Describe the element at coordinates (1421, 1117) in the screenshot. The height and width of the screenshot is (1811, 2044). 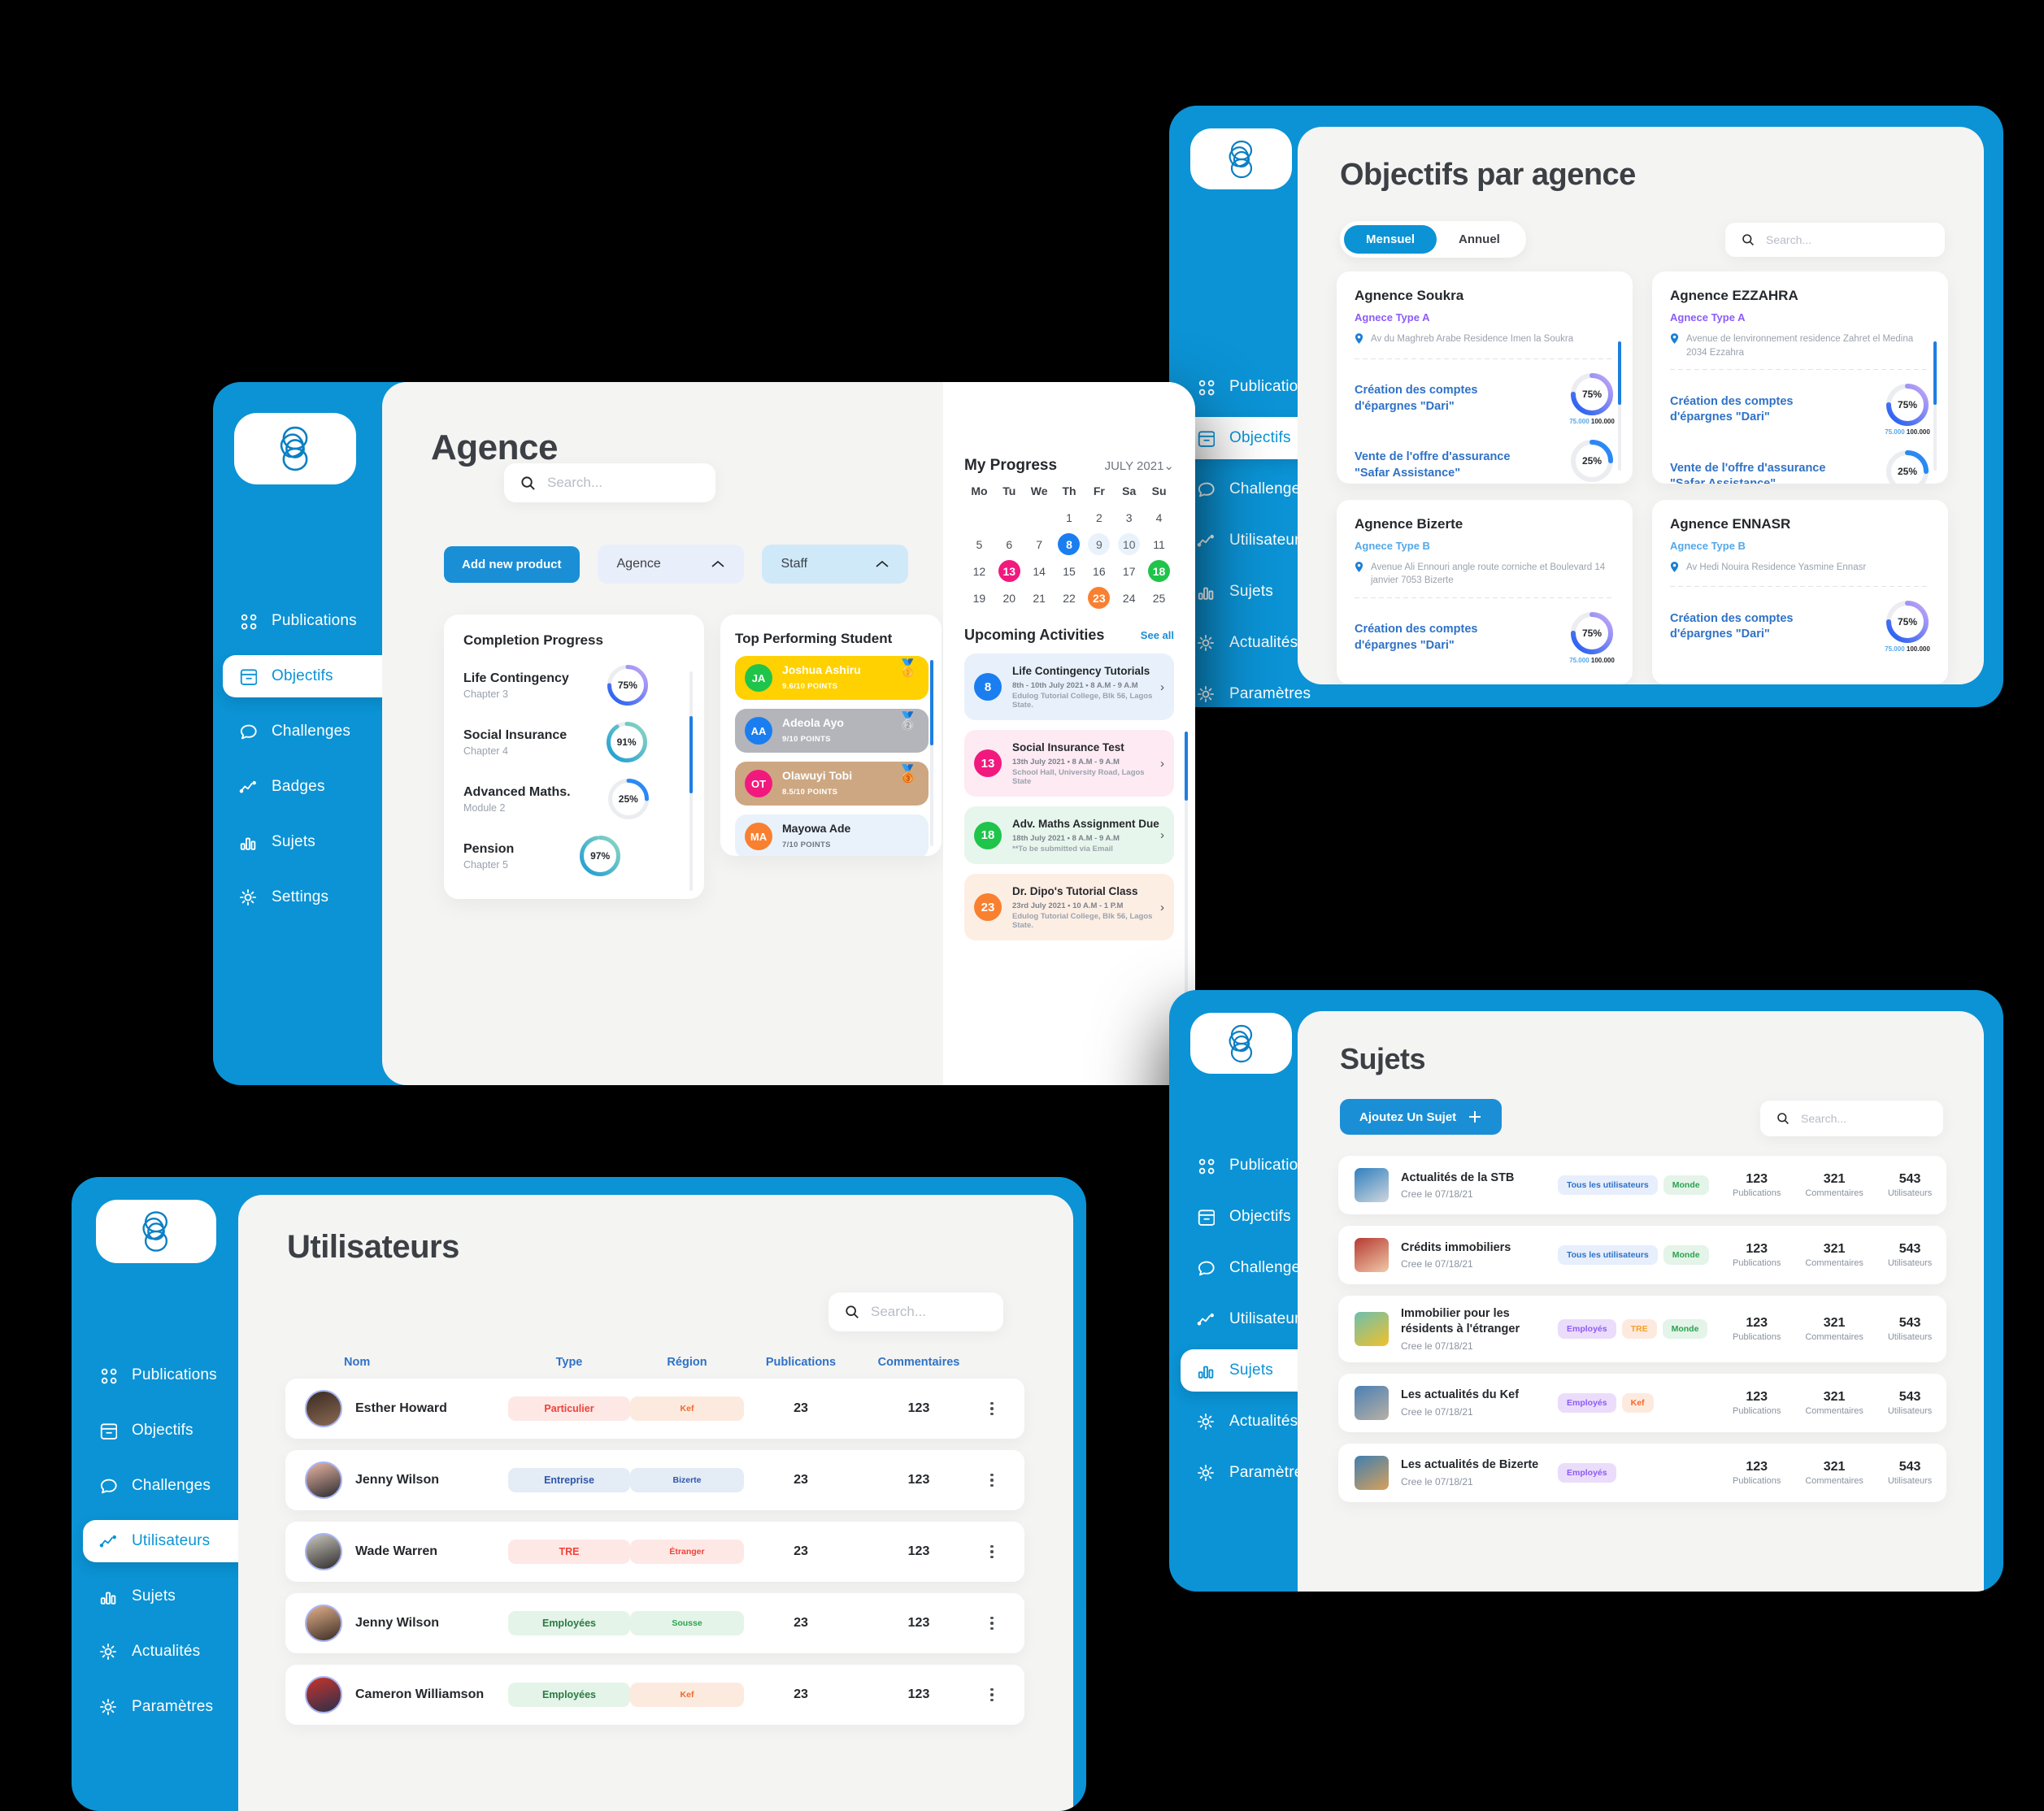
I see `add-sujet-button: Ajoutez Un Sujet` at that location.